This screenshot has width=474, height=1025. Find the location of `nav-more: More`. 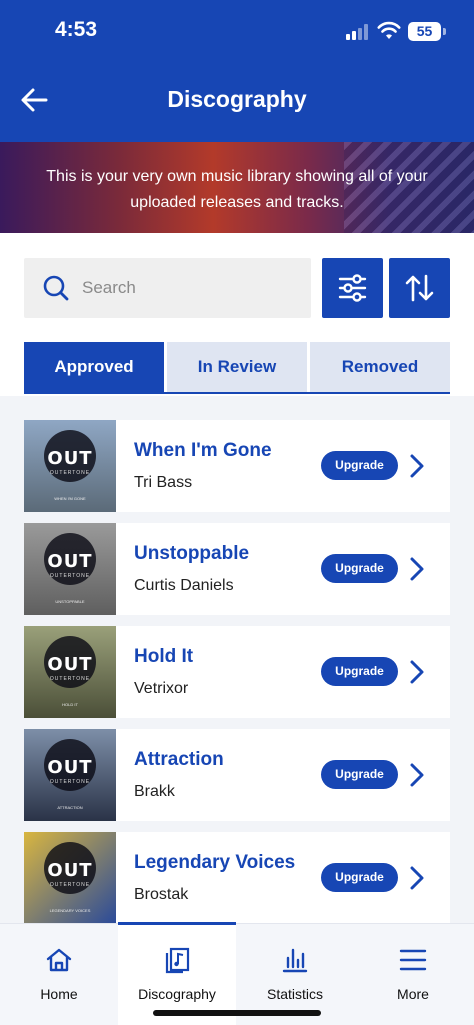

nav-more: More is located at coordinates (413, 974).